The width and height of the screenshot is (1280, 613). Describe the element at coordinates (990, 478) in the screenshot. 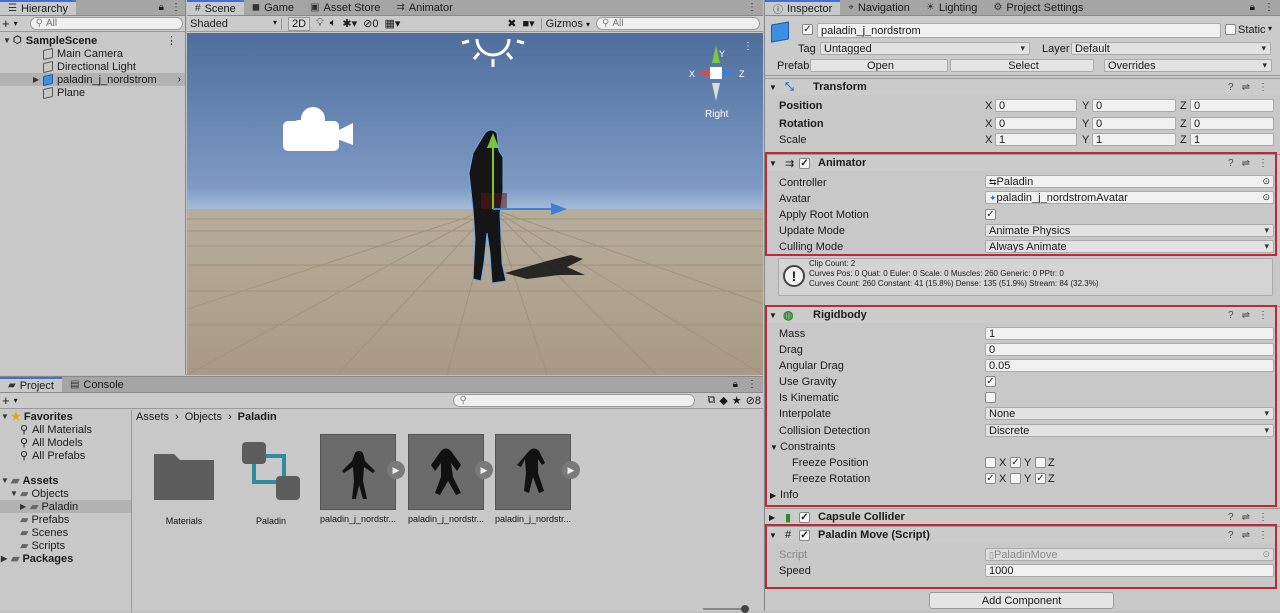

I see `freeze-rotation-x-checkbox: ✓` at that location.